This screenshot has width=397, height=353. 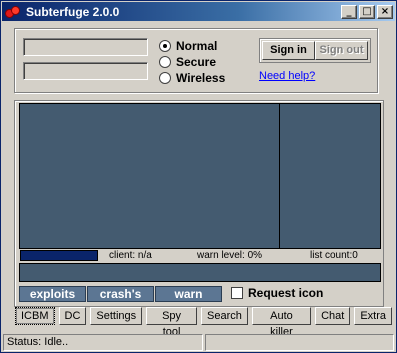 I want to click on radio-normal, so click(x=165, y=46).